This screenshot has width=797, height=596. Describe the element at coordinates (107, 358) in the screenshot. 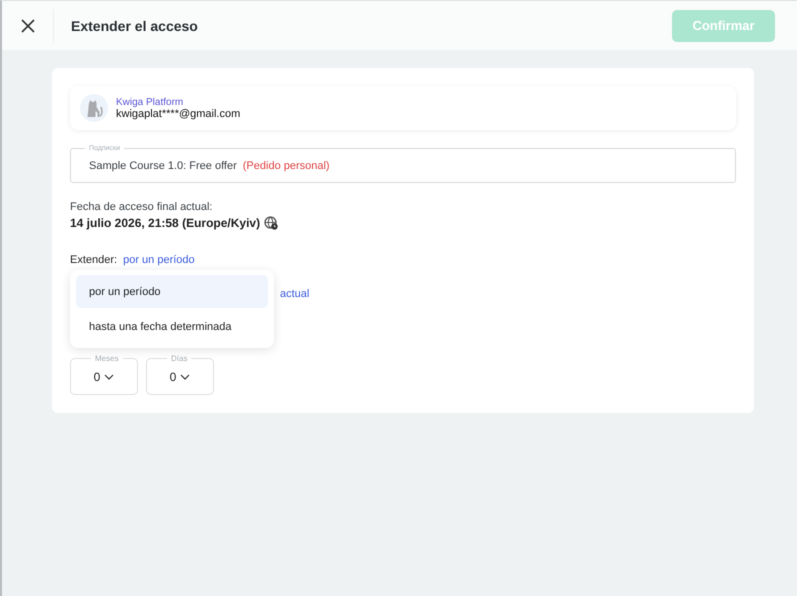

I see `select-label: Meses` at that location.